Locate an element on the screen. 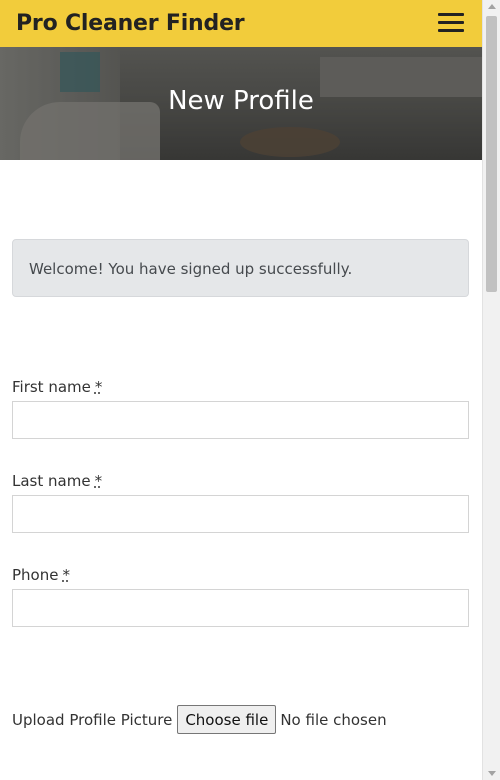  first-name-input is located at coordinates (240, 420).